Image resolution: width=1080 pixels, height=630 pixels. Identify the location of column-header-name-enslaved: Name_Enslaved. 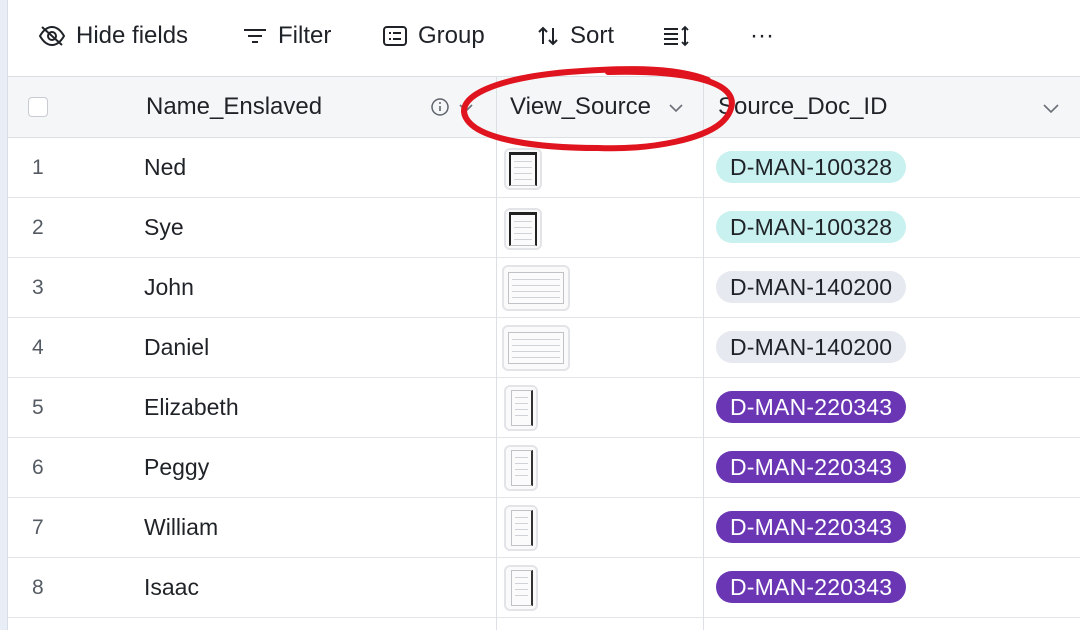
(234, 107).